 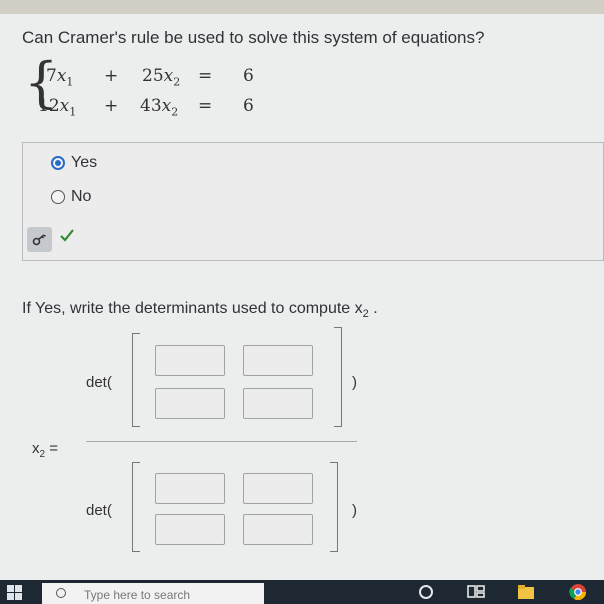 I want to click on numerator-close-paren: ), so click(x=354, y=382).